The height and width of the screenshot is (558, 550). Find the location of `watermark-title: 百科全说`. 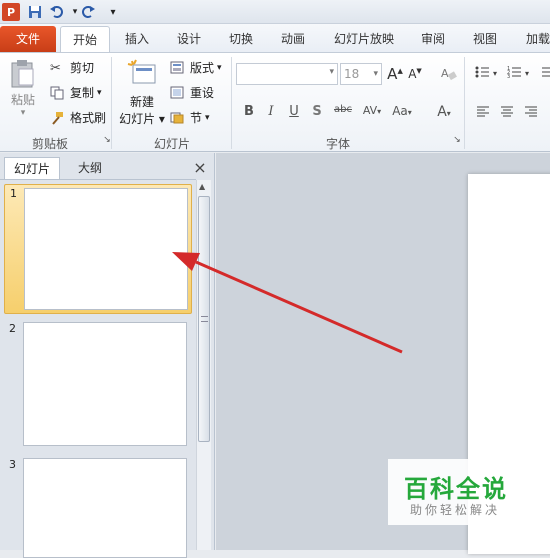

watermark-title: 百科全说 is located at coordinates (456, 489).